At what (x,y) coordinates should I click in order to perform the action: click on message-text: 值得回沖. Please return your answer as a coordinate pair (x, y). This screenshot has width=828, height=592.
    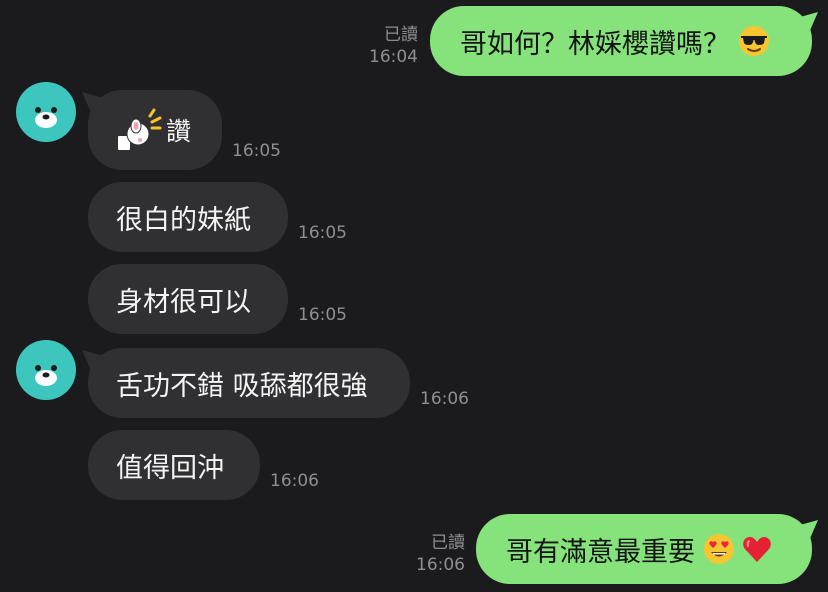
    Looking at the image, I should click on (170, 468).